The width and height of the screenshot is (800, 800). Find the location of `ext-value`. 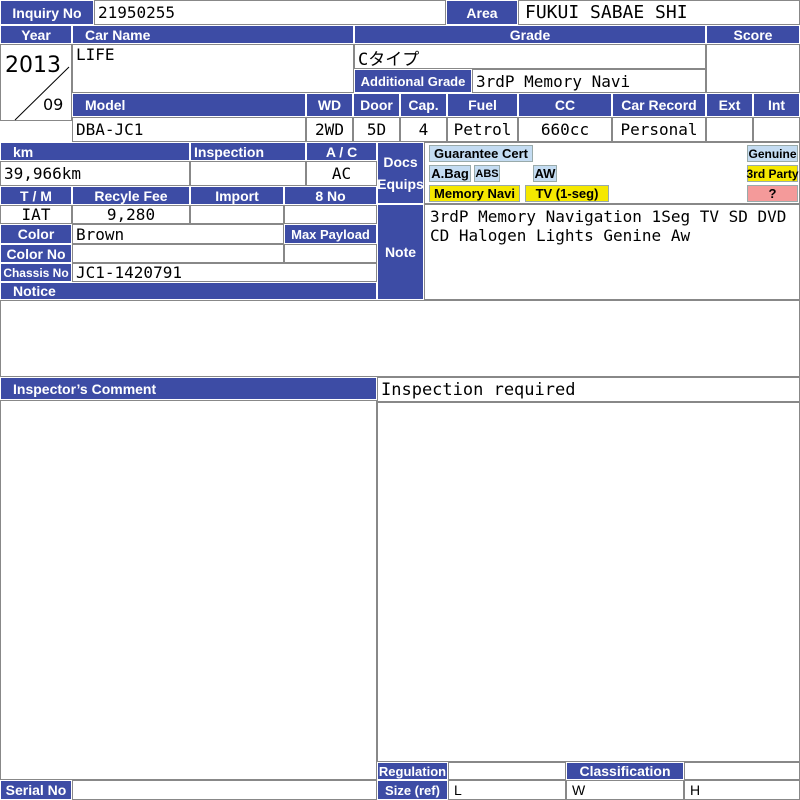

ext-value is located at coordinates (729, 129).